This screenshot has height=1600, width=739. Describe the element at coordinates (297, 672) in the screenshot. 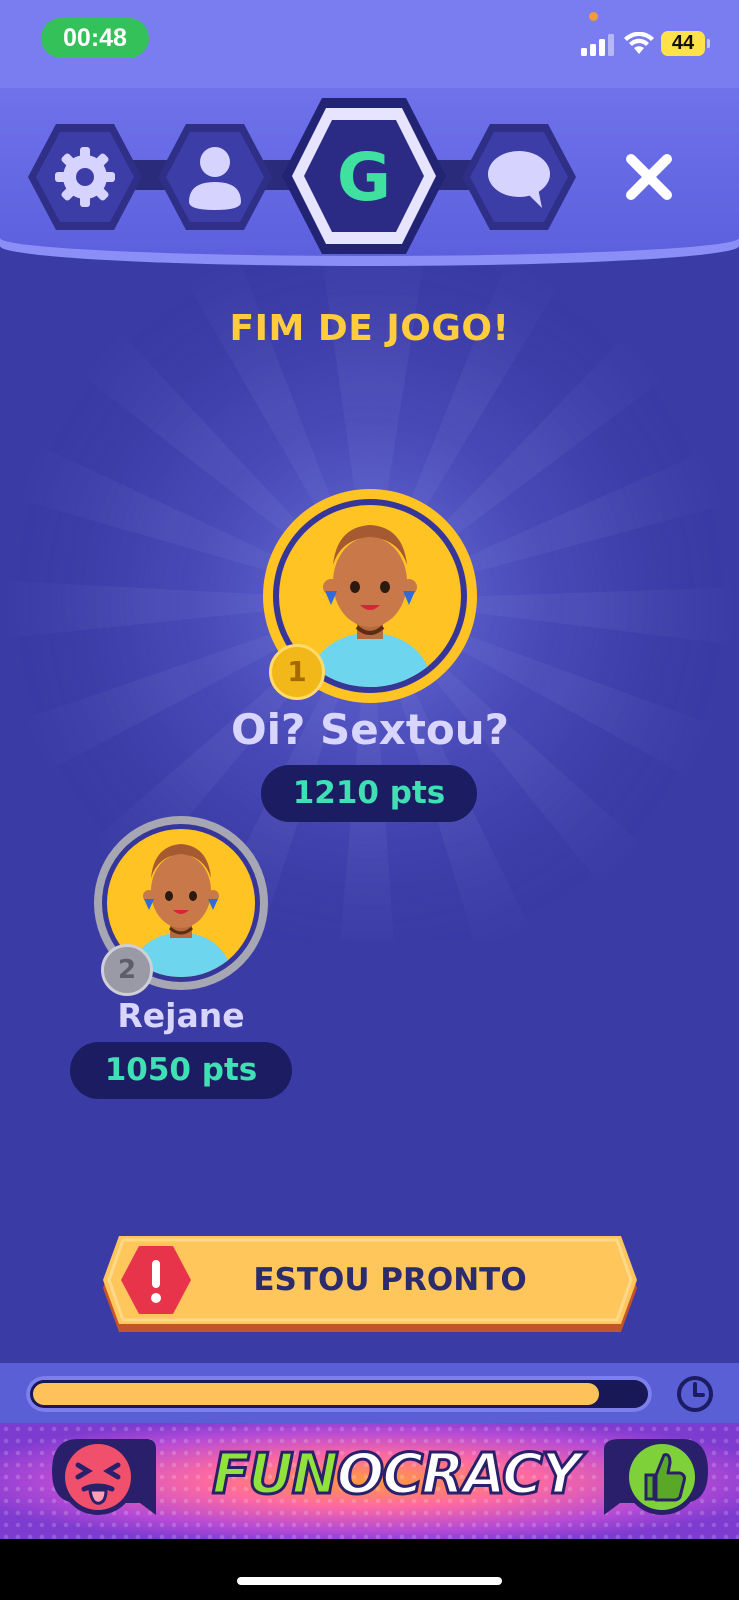

I see `rank-badge-1: 1` at that location.